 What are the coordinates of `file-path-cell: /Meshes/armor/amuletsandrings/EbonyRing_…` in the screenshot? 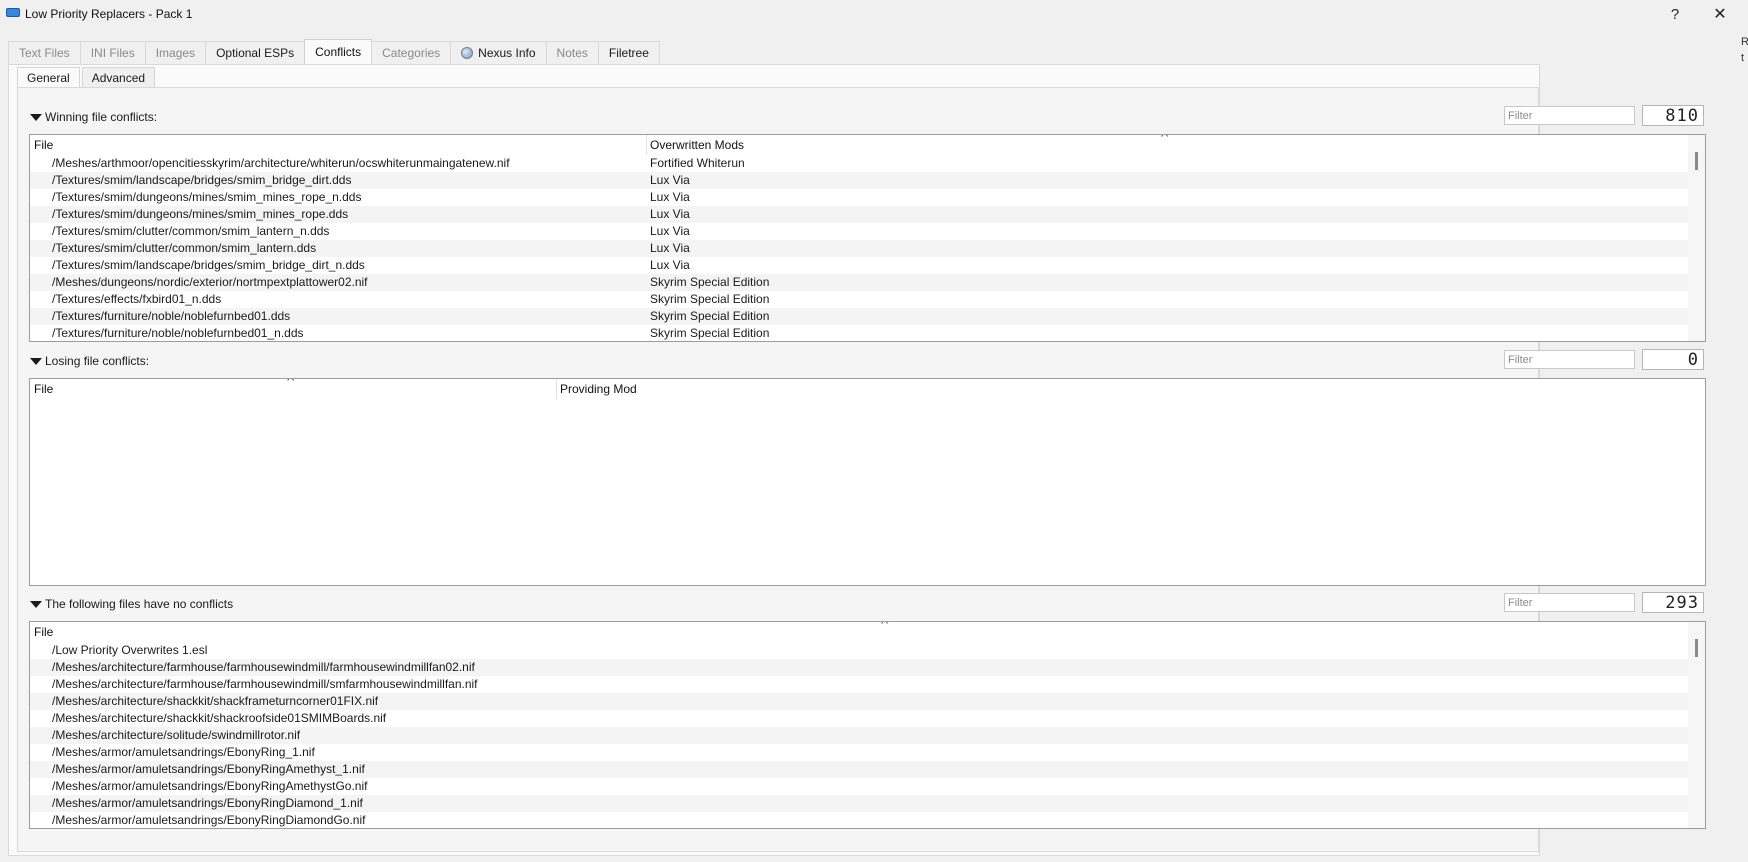 It's located at (183, 752).